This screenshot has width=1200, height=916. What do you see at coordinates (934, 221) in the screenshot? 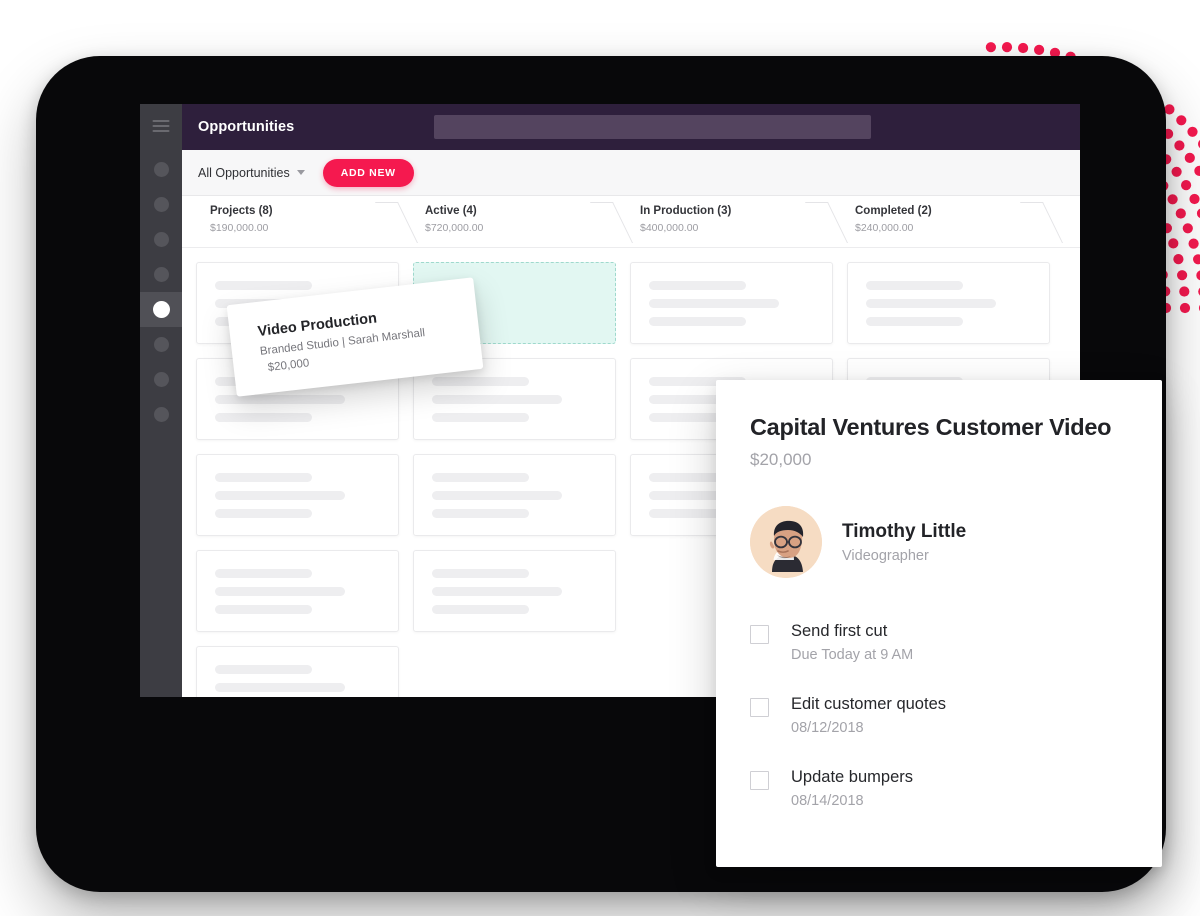
I see `pipeline-stage: Completed (2) $240,000.00` at bounding box center [934, 221].